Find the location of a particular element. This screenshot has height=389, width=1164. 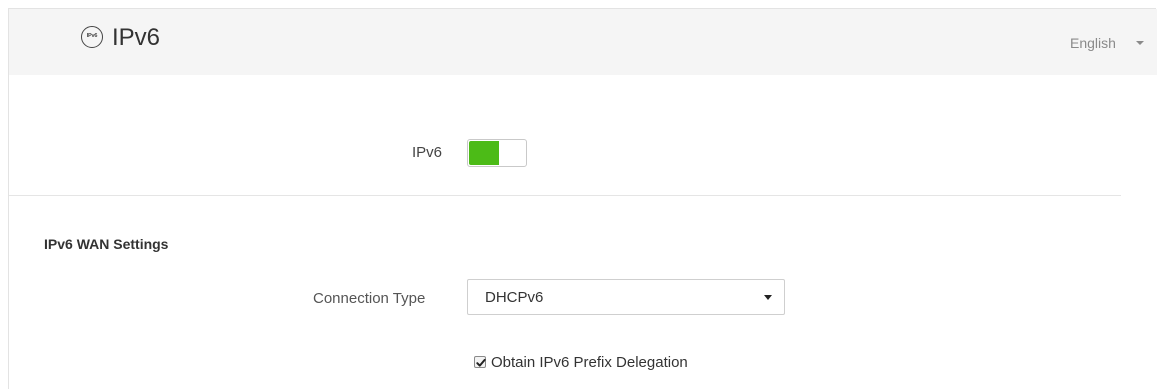

ipv6-icon-text: IPv6 is located at coordinates (92, 36).